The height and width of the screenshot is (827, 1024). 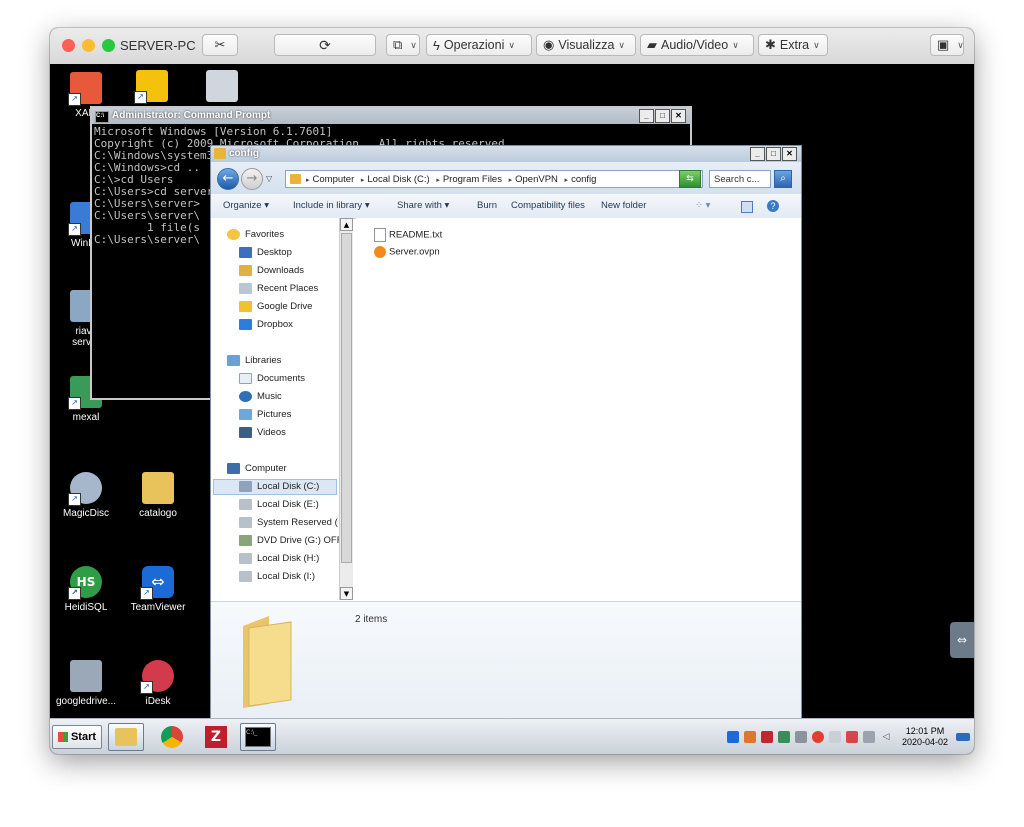 What do you see at coordinates (68, 45) in the screenshot?
I see `close-window-button` at bounding box center [68, 45].